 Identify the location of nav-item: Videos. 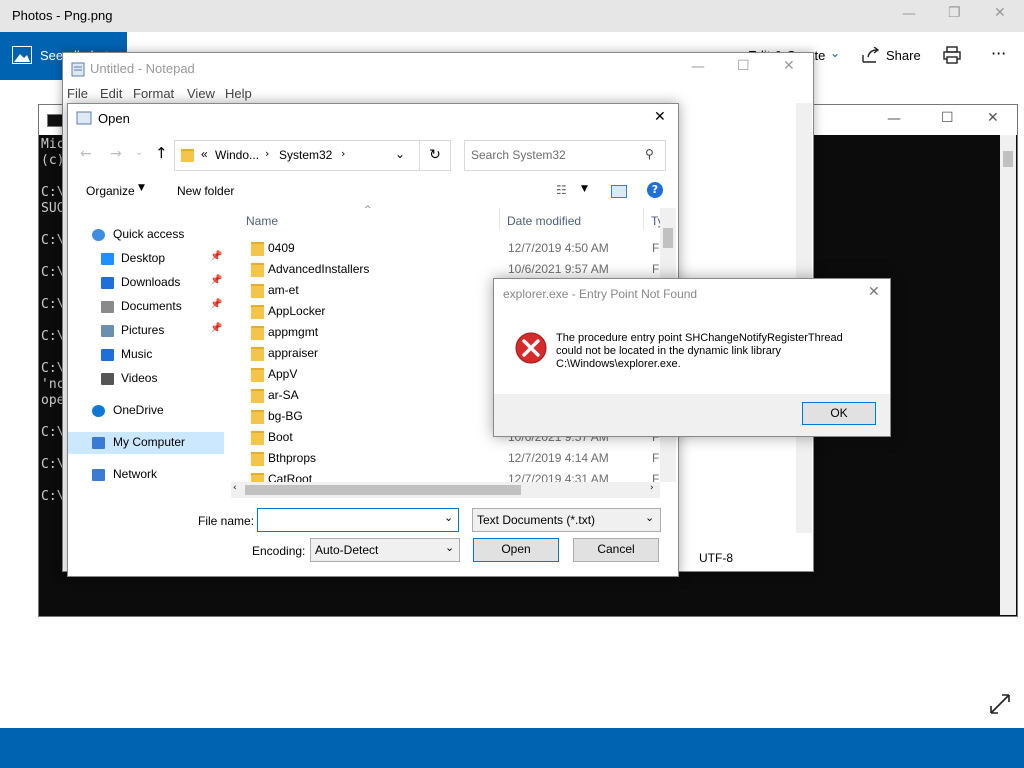
(146, 379).